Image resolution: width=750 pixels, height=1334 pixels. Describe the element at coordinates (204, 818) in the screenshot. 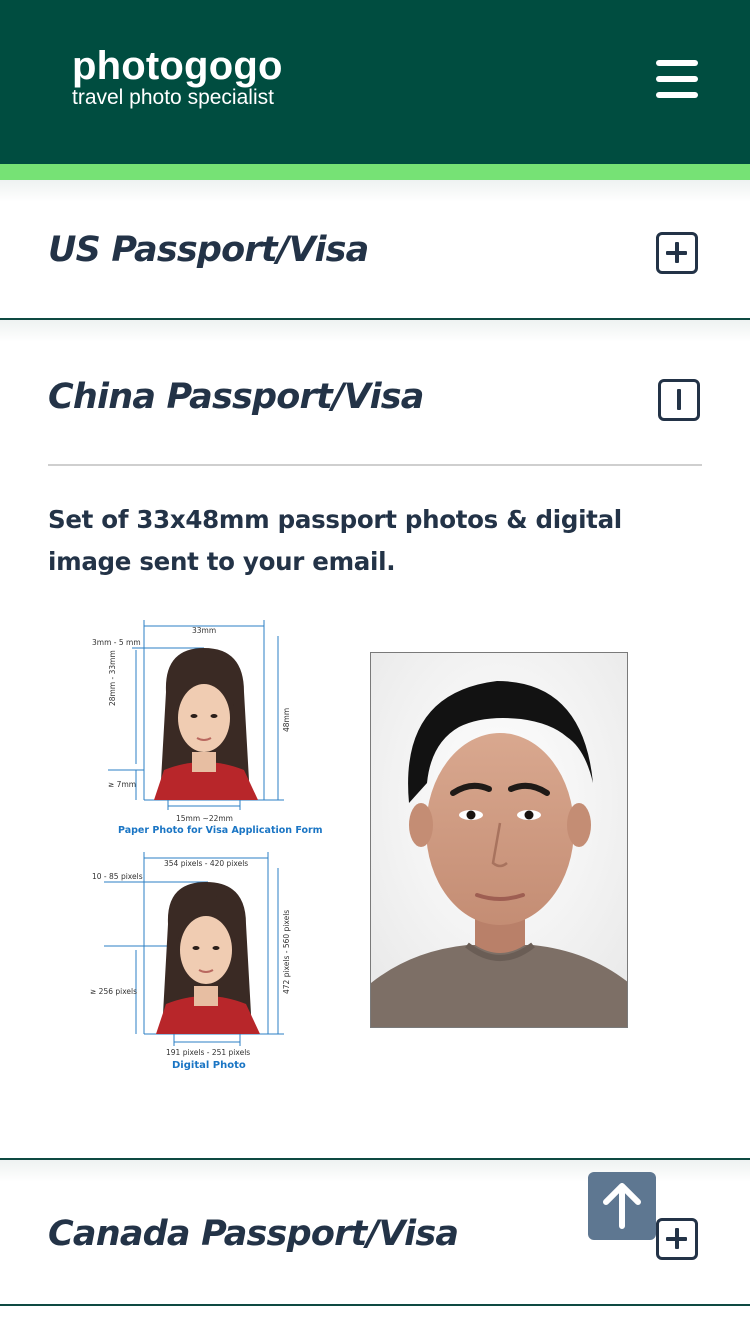

I see `paper-face-width-label: 15mm ~22mm` at that location.